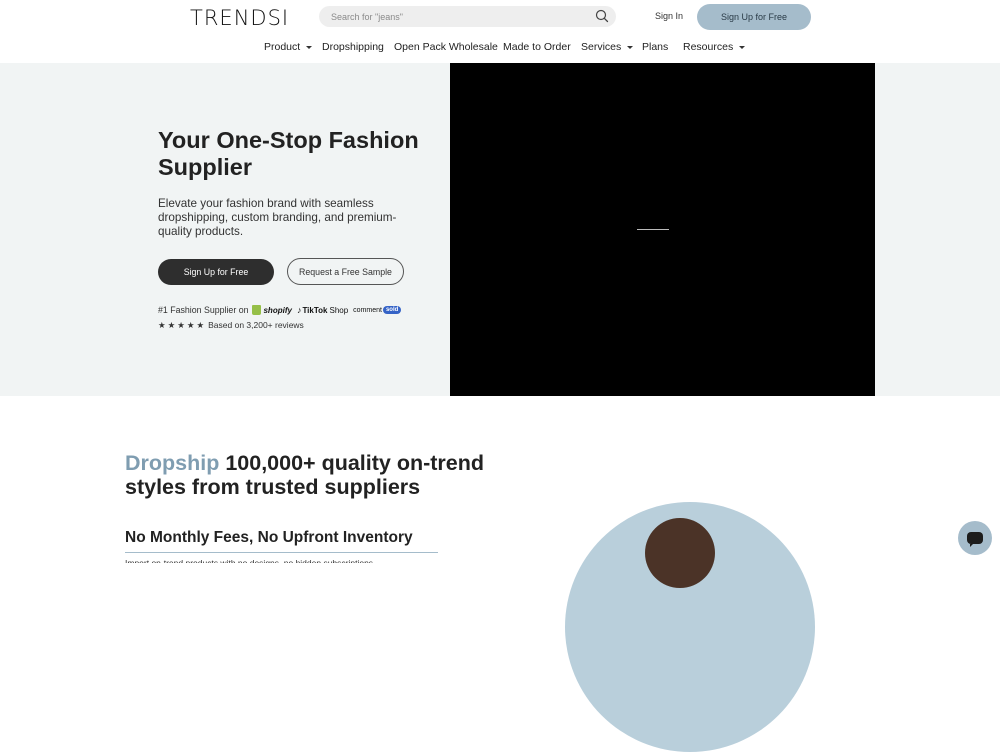  What do you see at coordinates (339, 310) in the screenshot?
I see `tiktok-shop-suffix: Shop` at bounding box center [339, 310].